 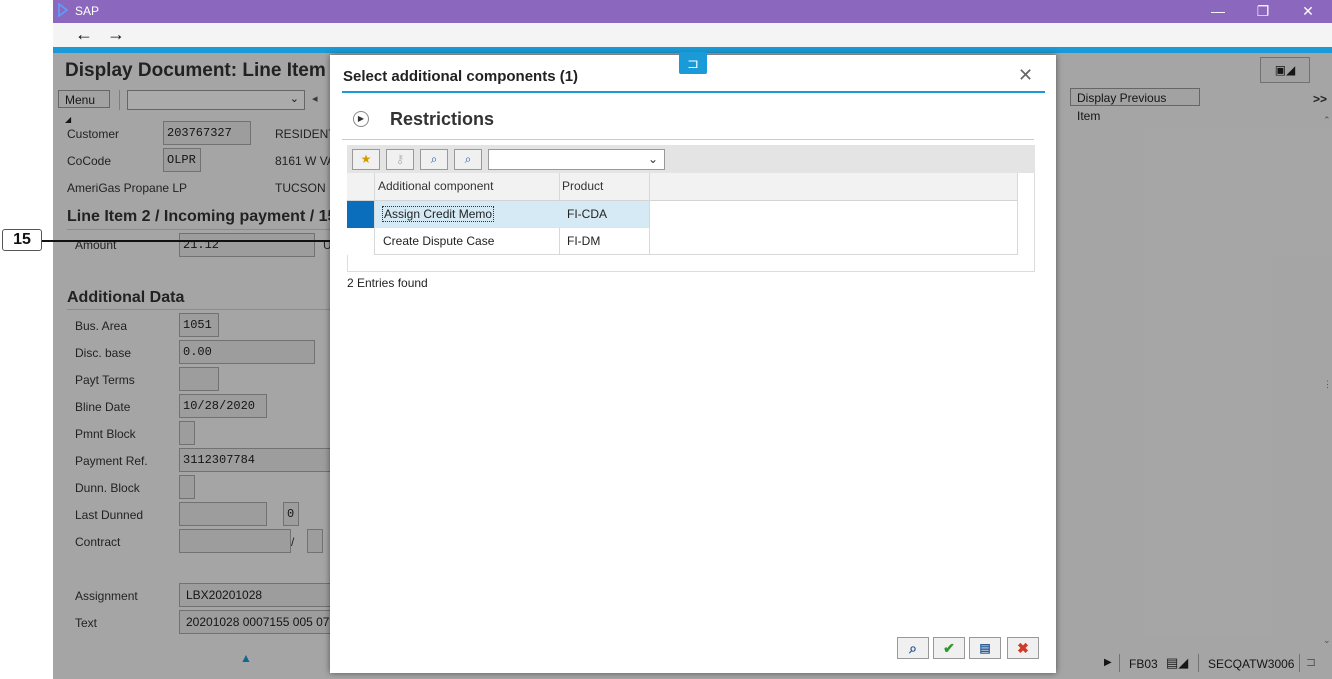 What do you see at coordinates (692, 11) in the screenshot?
I see `window-title-bar: SAP — ❐ ✕` at bounding box center [692, 11].